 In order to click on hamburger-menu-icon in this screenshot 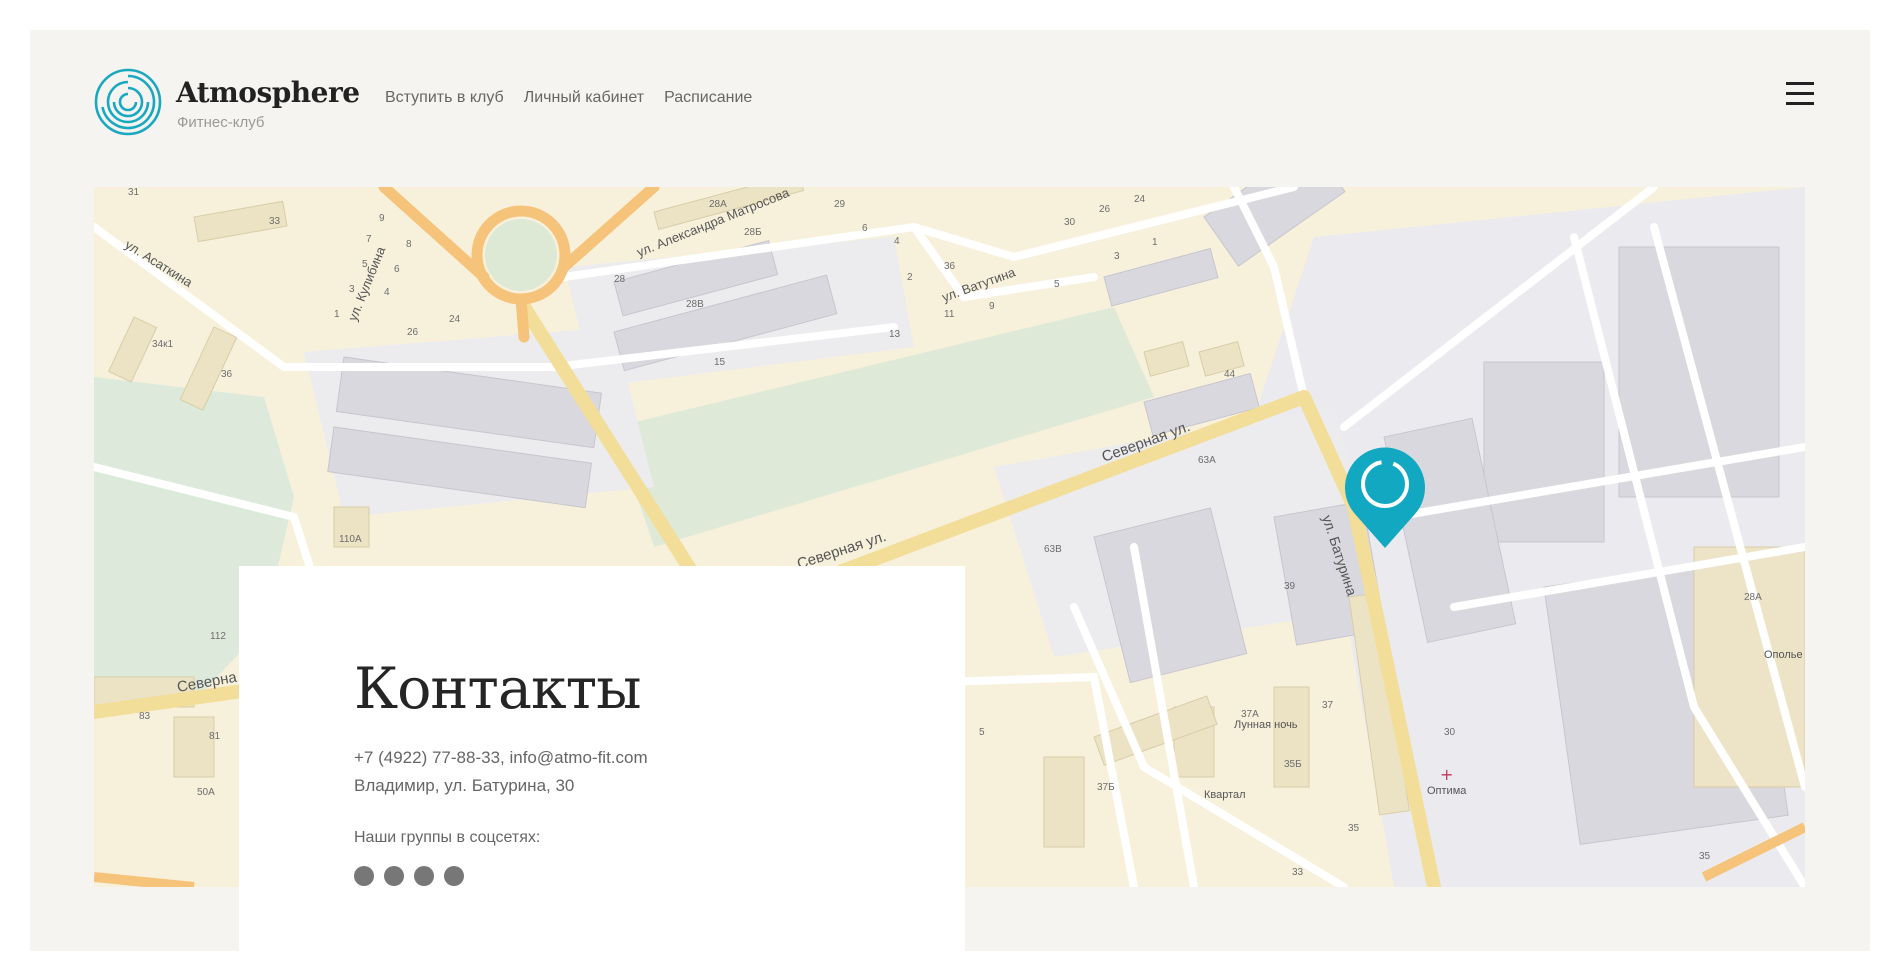, I will do `click(1800, 95)`.